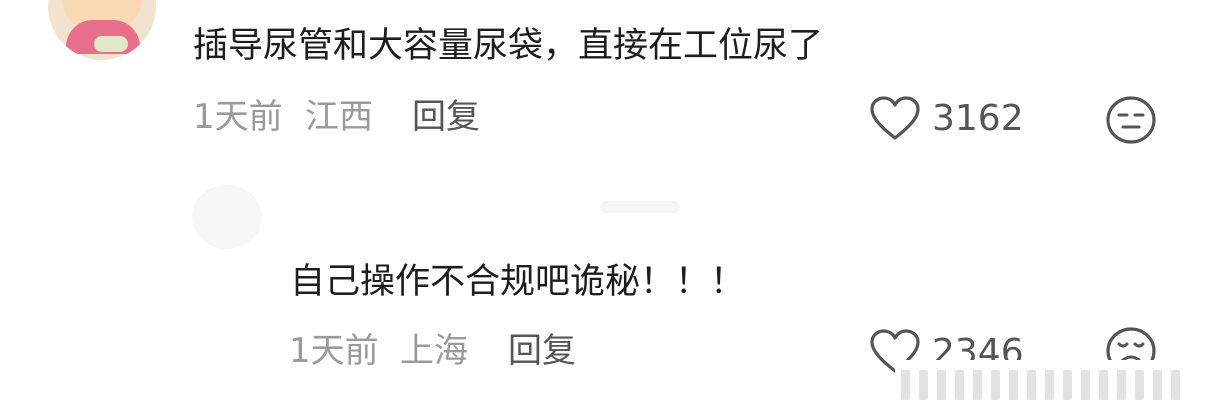  What do you see at coordinates (238, 117) in the screenshot?
I see `comment-time: 1天前` at bounding box center [238, 117].